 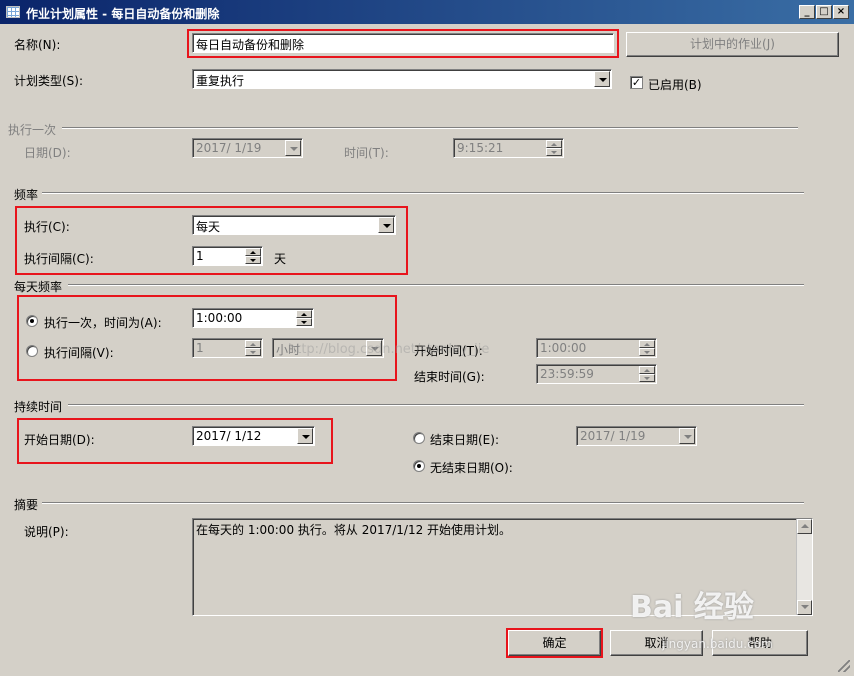 What do you see at coordinates (253, 318) in the screenshot?
I see `once-at-time-input: 1:00:00` at bounding box center [253, 318].